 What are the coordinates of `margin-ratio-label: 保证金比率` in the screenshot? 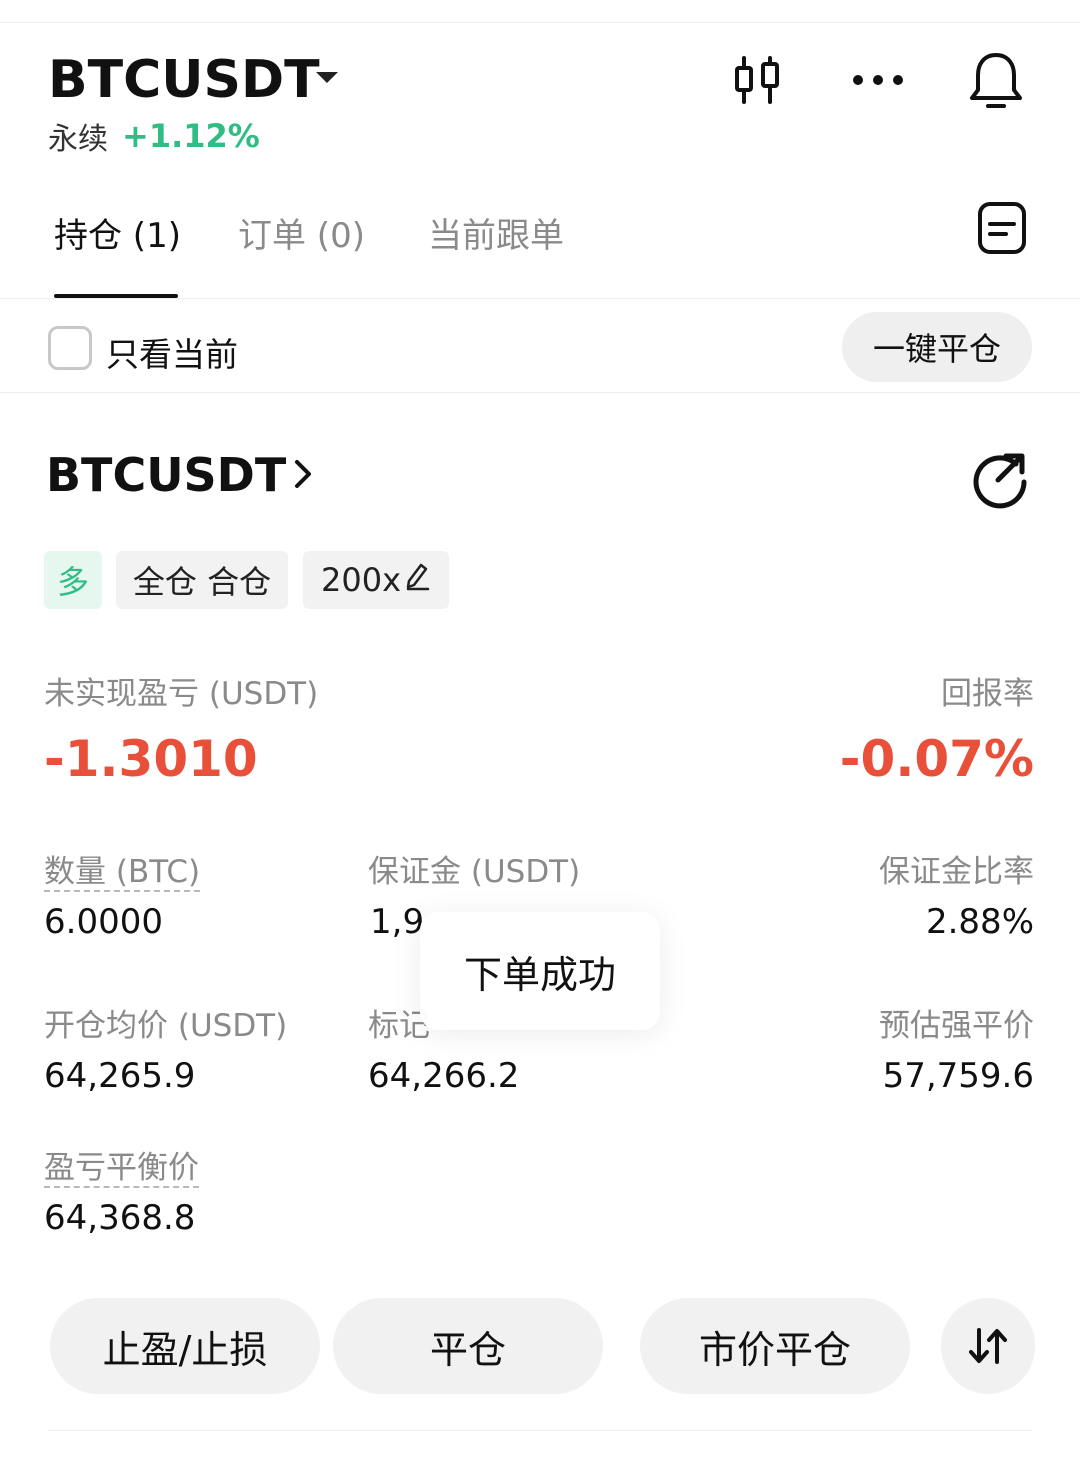 It's located at (956, 872).